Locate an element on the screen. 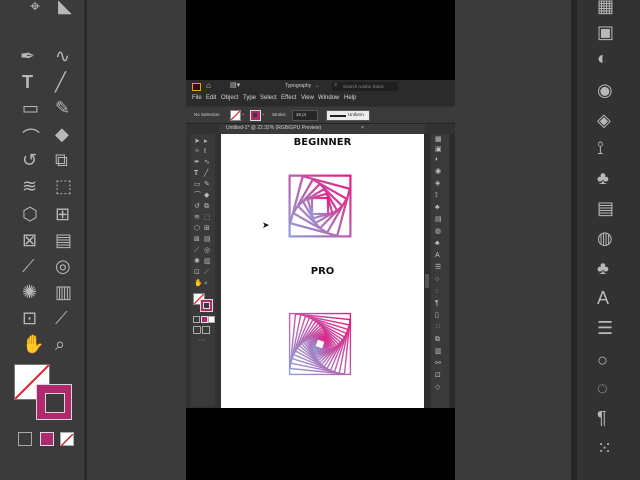  swatches-icon: ▦ is located at coordinates (606, 8).